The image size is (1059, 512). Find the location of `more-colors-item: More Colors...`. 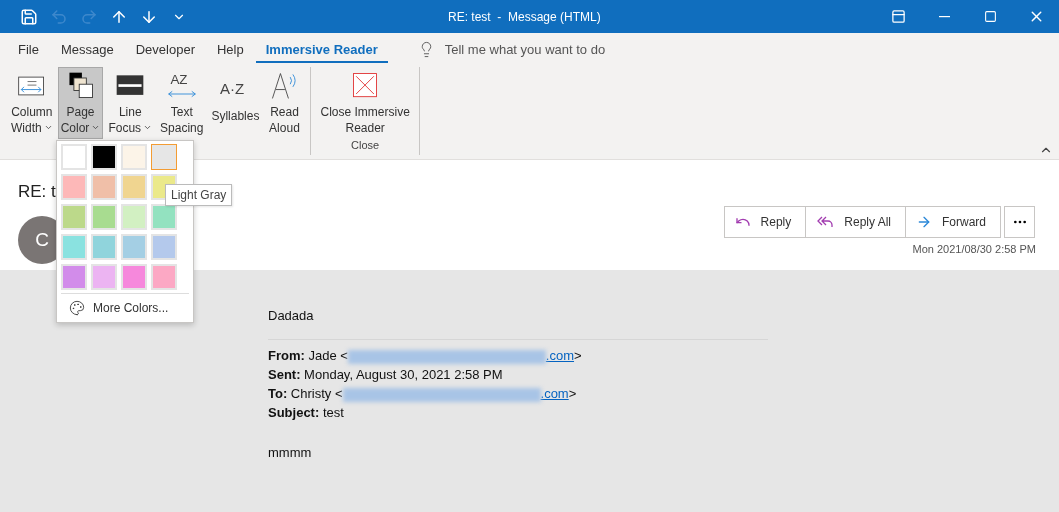

more-colors-item: More Colors... is located at coordinates (125, 307).